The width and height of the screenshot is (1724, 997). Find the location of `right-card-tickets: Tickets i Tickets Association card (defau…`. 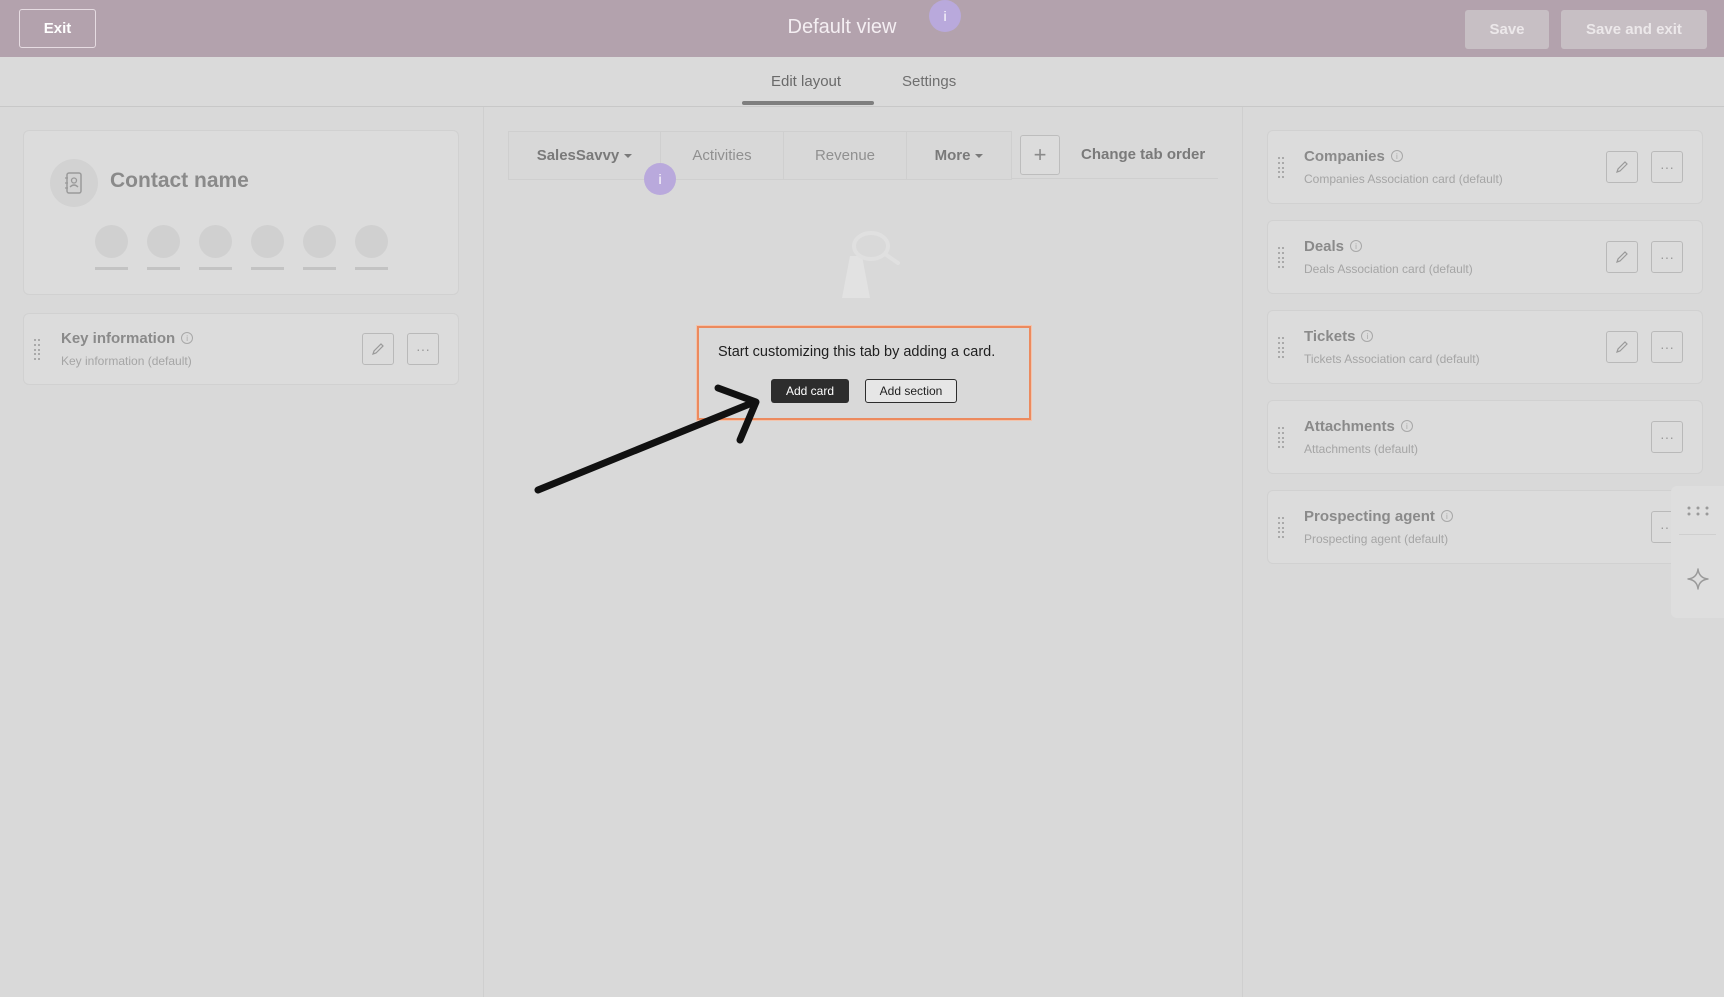

right-card-tickets: Tickets i Tickets Association card (defau… is located at coordinates (1485, 347).